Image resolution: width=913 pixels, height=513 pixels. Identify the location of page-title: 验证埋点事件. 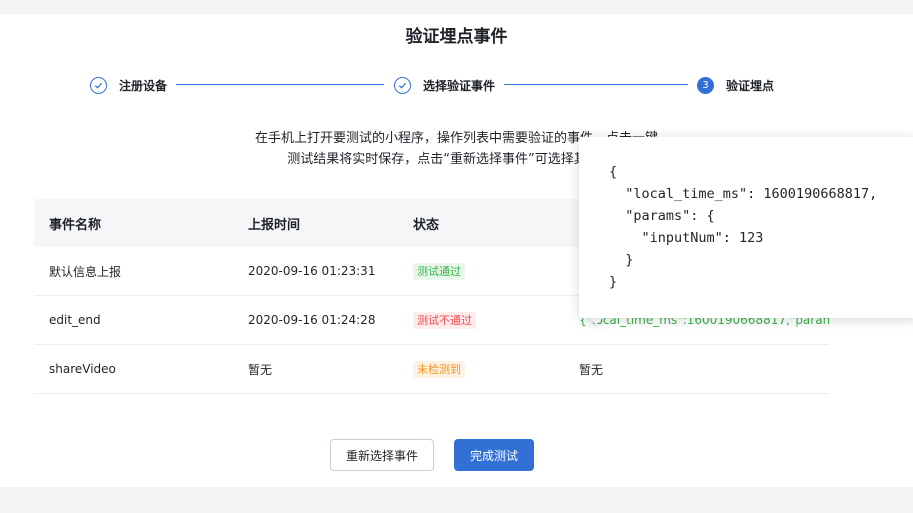
(456, 37).